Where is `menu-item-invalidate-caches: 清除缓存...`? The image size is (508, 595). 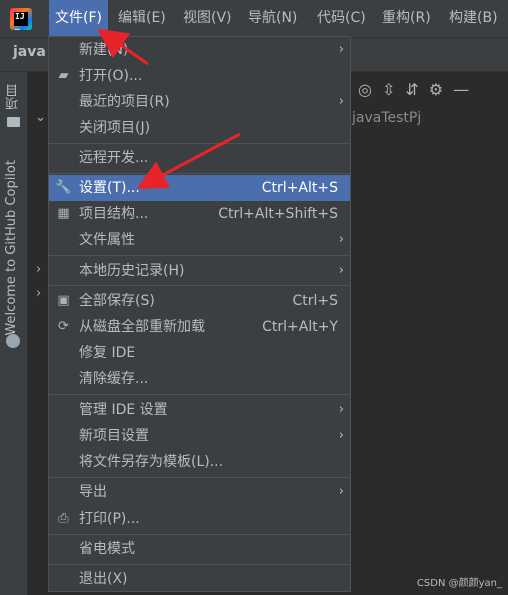
menu-item-invalidate-caches: 清除缓存... is located at coordinates (199, 379).